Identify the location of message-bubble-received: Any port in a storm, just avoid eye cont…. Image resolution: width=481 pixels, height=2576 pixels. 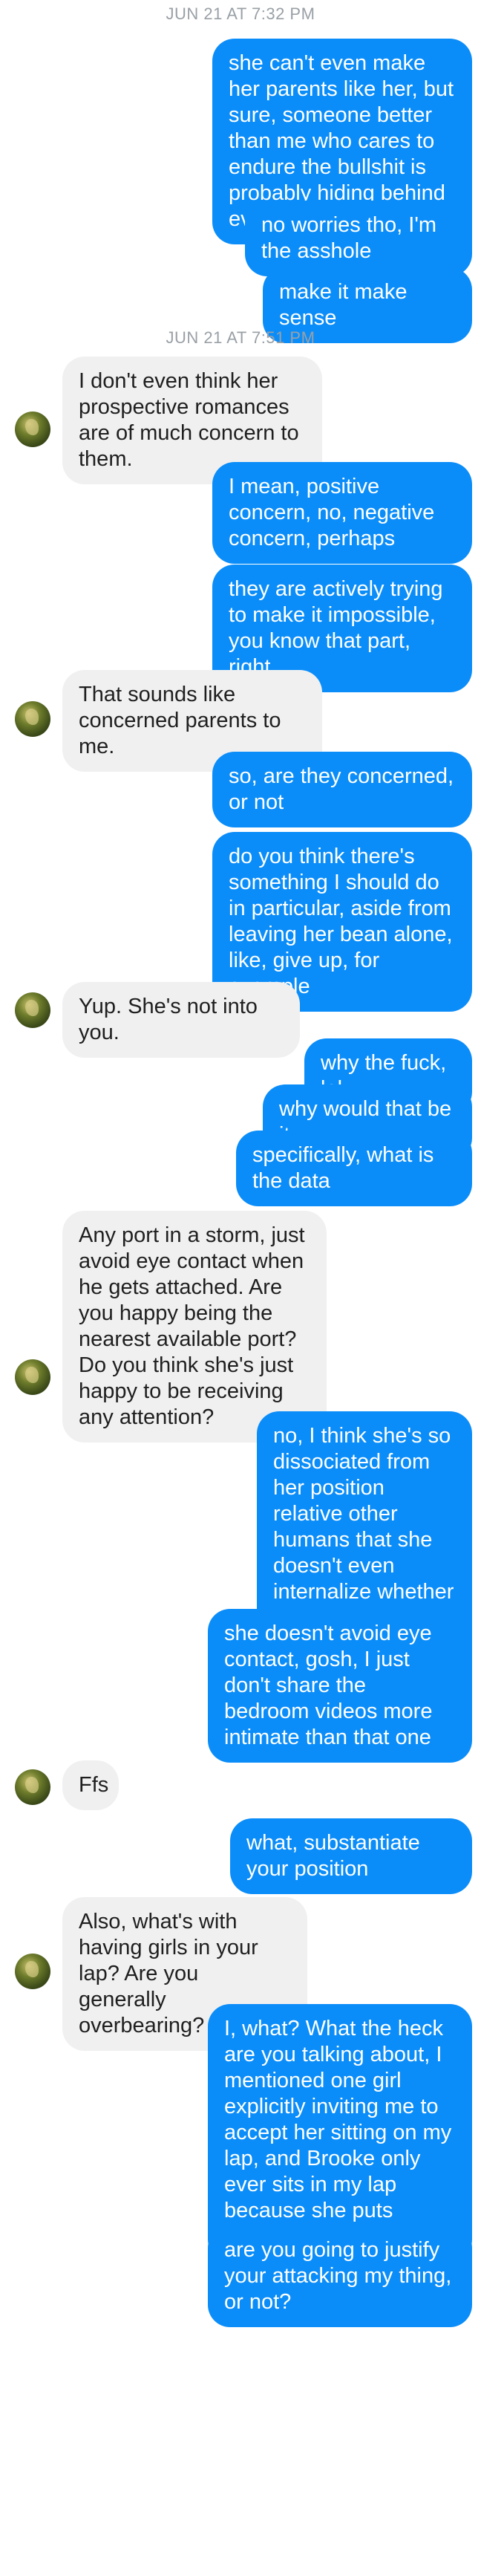
(194, 1327).